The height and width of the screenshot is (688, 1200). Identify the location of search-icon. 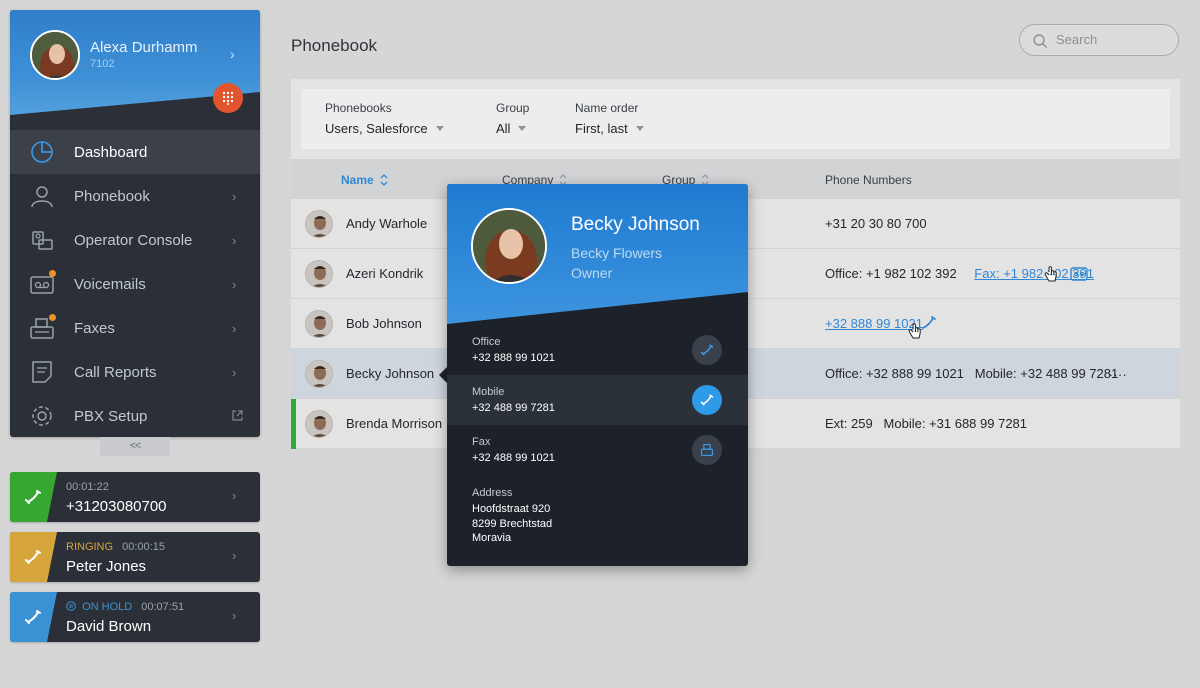
(1040, 41).